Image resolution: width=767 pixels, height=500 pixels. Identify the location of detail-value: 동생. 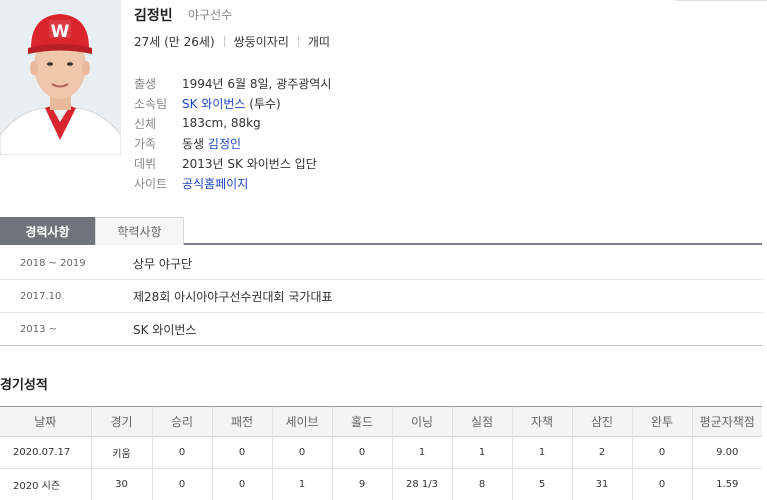
(195, 143).